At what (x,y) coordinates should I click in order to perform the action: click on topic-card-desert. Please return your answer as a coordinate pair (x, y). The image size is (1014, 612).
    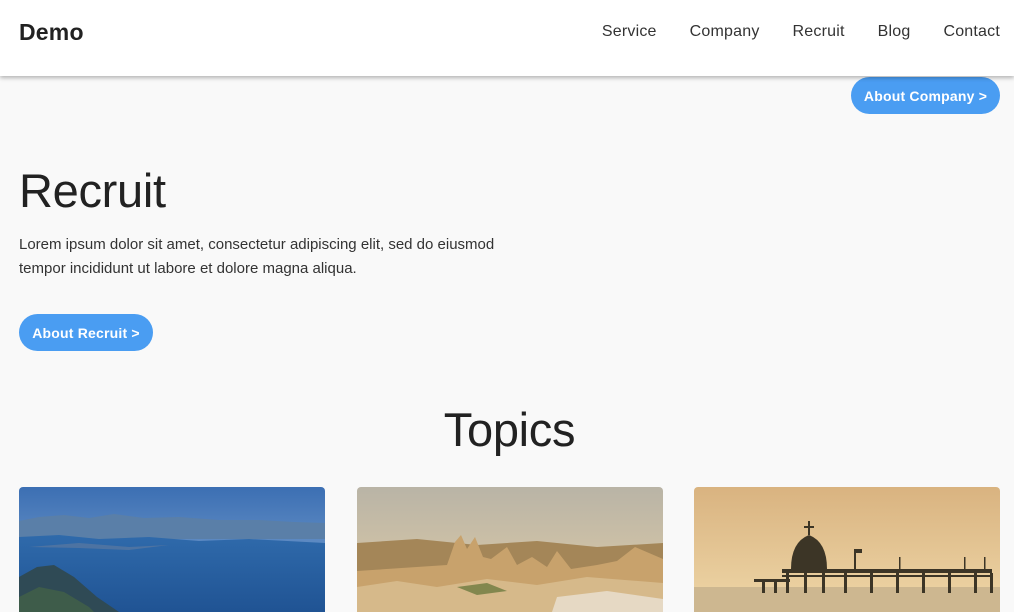
    Looking at the image, I should click on (510, 549).